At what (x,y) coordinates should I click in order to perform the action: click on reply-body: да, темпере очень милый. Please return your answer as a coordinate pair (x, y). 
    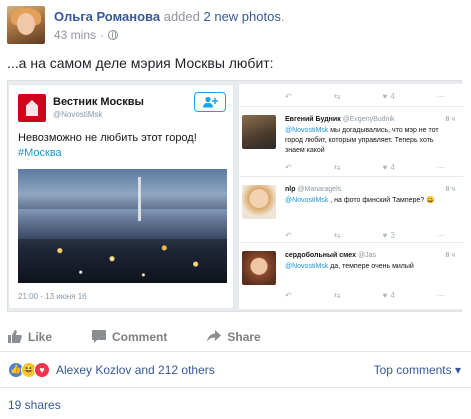
    Looking at the image, I should click on (371, 266).